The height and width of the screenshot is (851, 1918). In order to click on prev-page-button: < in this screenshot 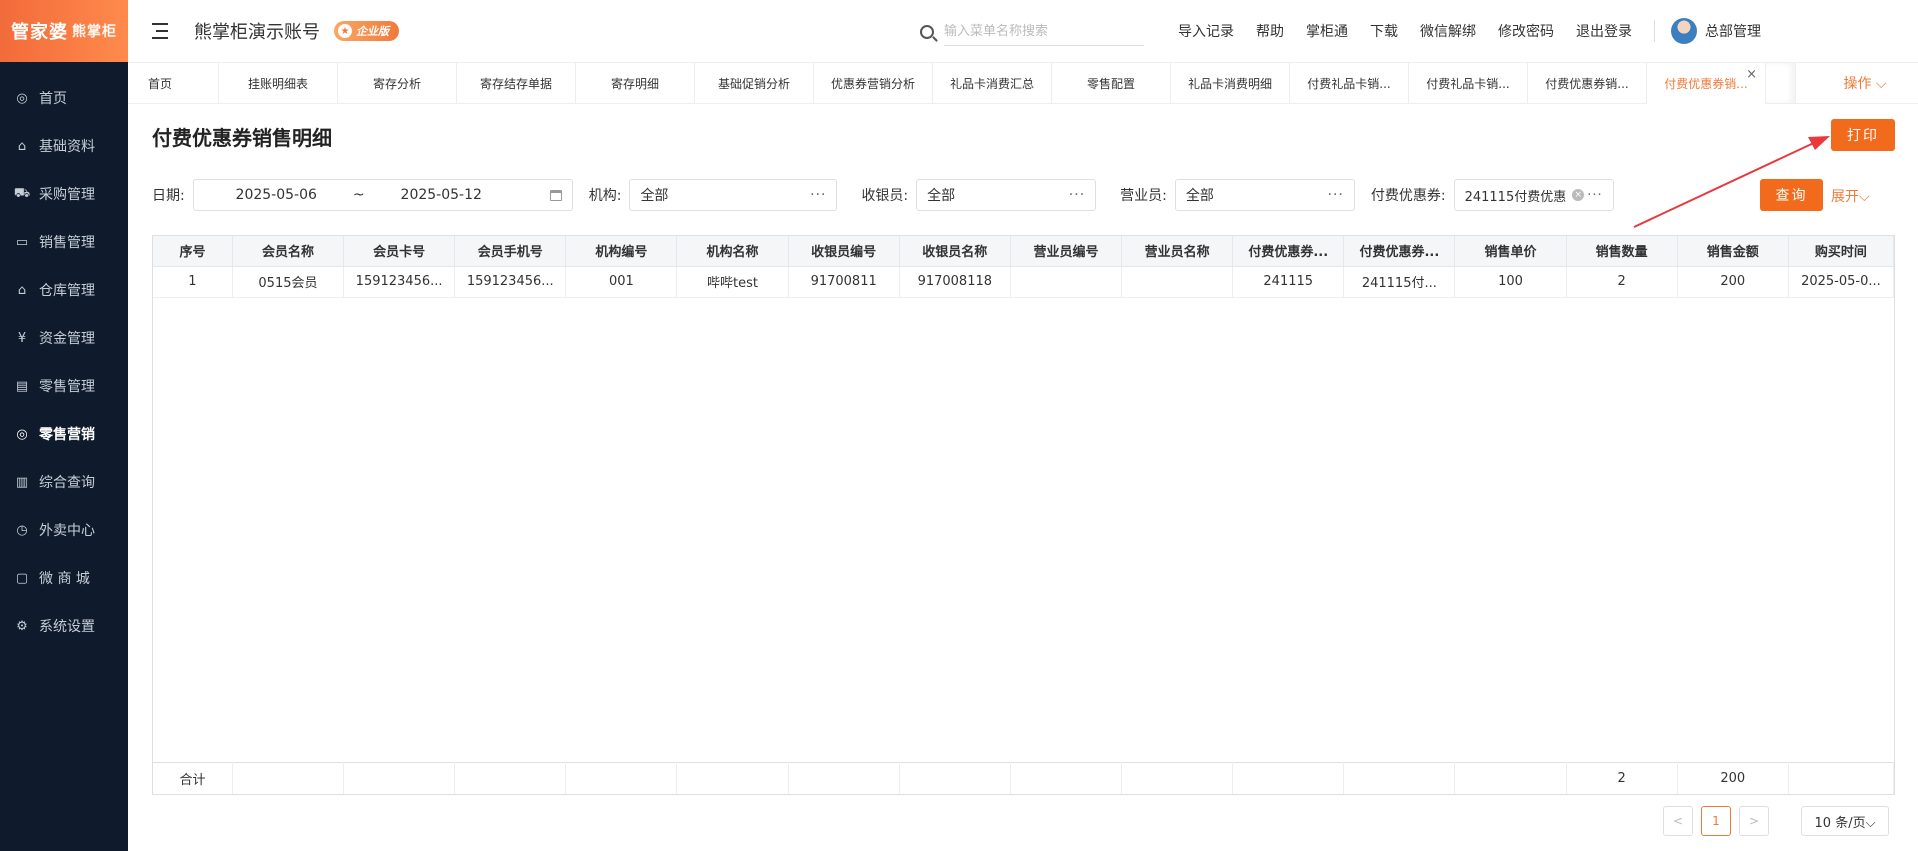, I will do `click(1678, 821)`.